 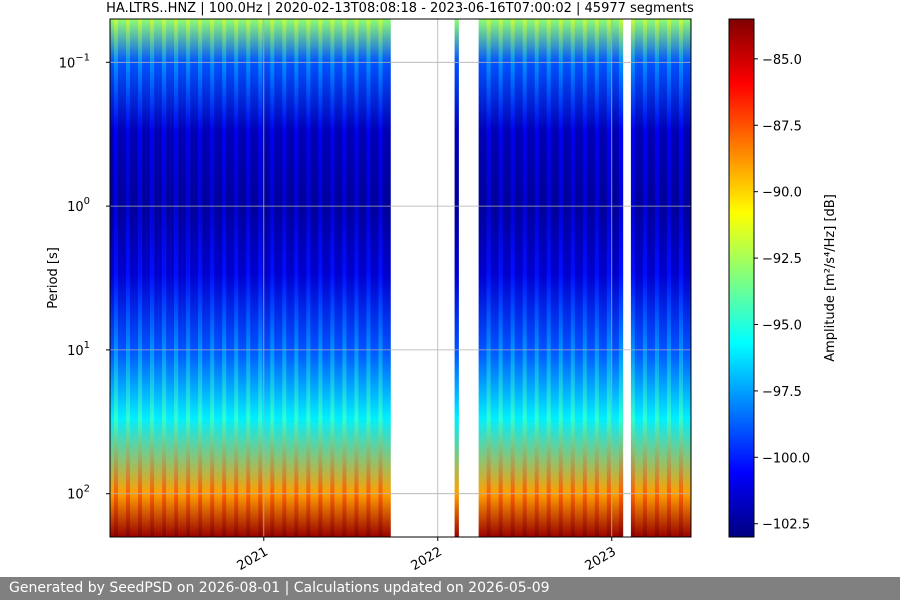 What do you see at coordinates (601, 559) in the screenshot?
I see `x-tick-label: 2023` at bounding box center [601, 559].